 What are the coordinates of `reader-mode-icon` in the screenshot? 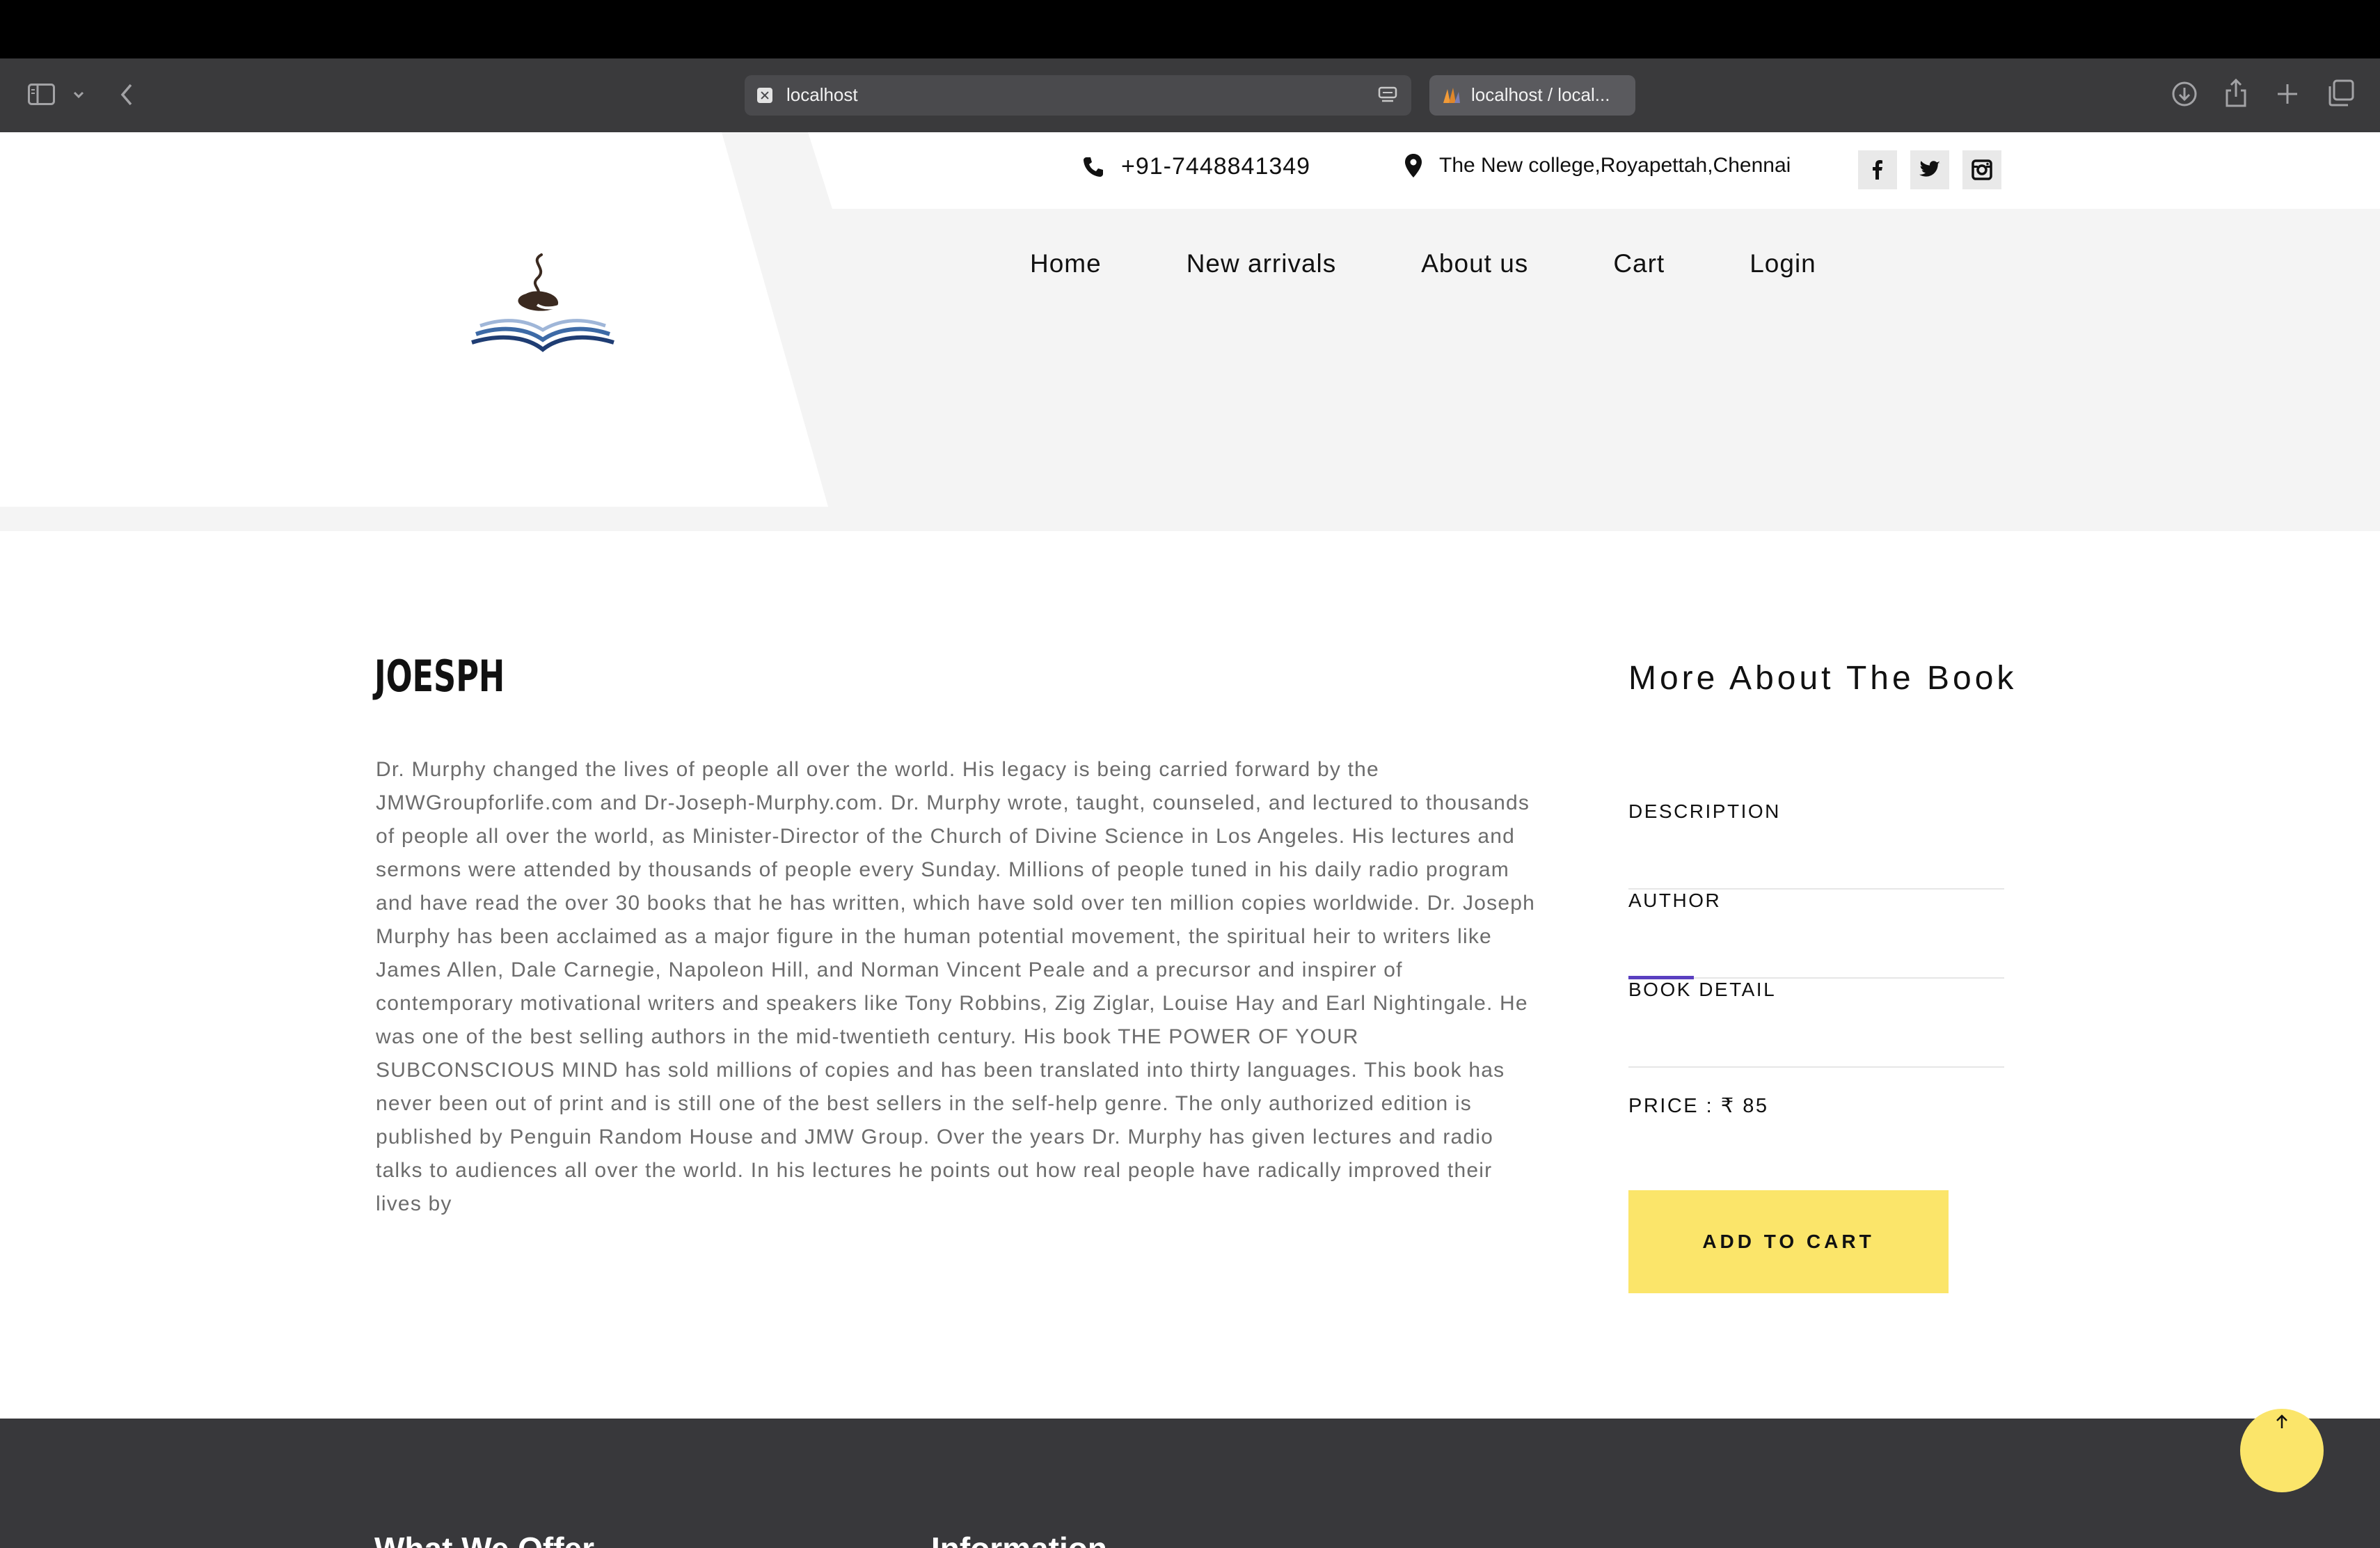 It's located at (1387, 96).